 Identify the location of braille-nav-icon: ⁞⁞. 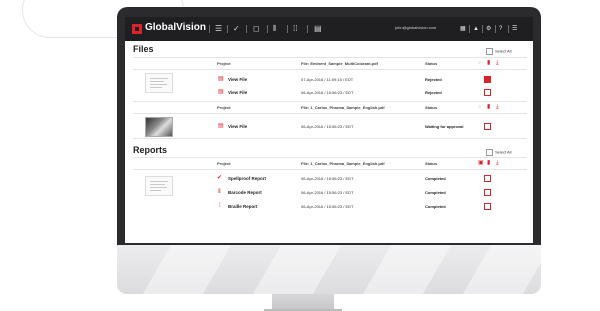
(295, 29).